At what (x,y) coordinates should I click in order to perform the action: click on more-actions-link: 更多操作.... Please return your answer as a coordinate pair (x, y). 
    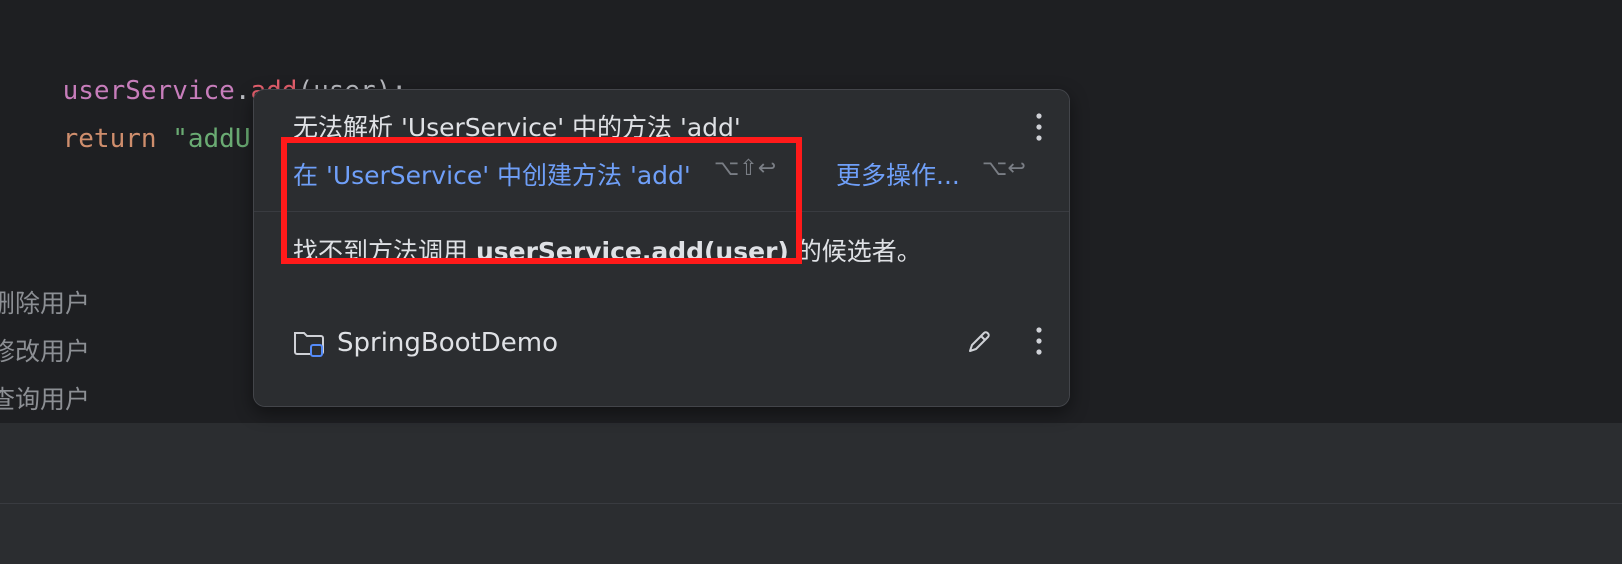
    Looking at the image, I should click on (898, 174).